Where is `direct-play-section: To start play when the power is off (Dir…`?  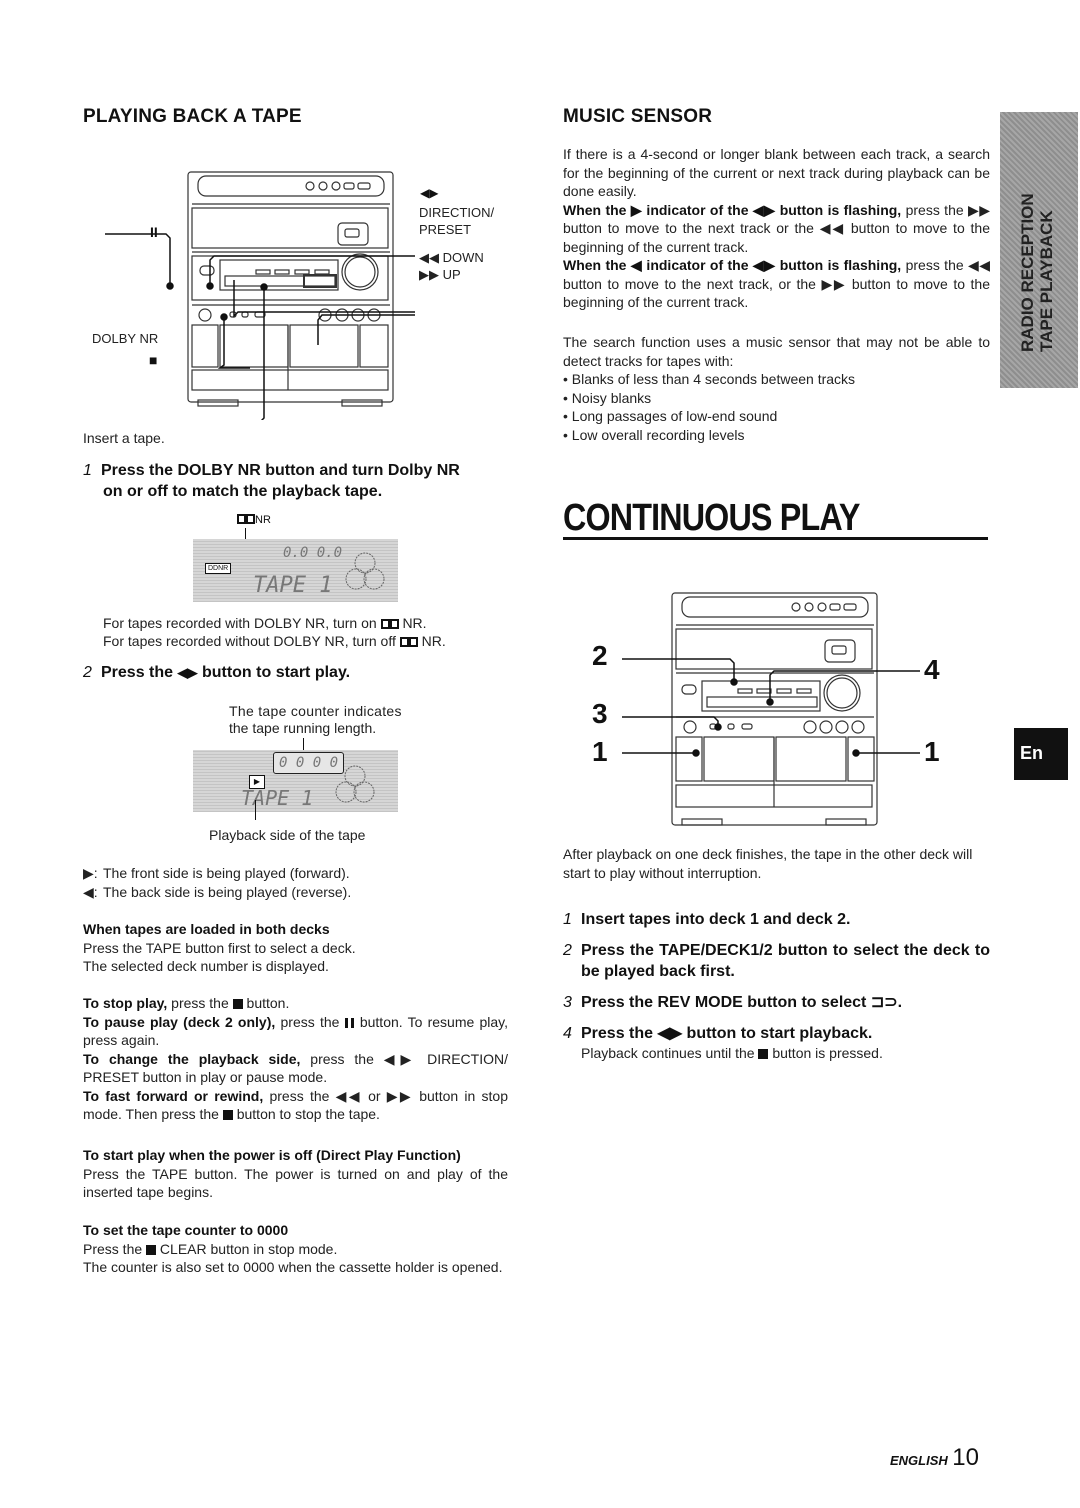
direct-play-section: To start play when the power is off (Dir… is located at coordinates (295, 1173).